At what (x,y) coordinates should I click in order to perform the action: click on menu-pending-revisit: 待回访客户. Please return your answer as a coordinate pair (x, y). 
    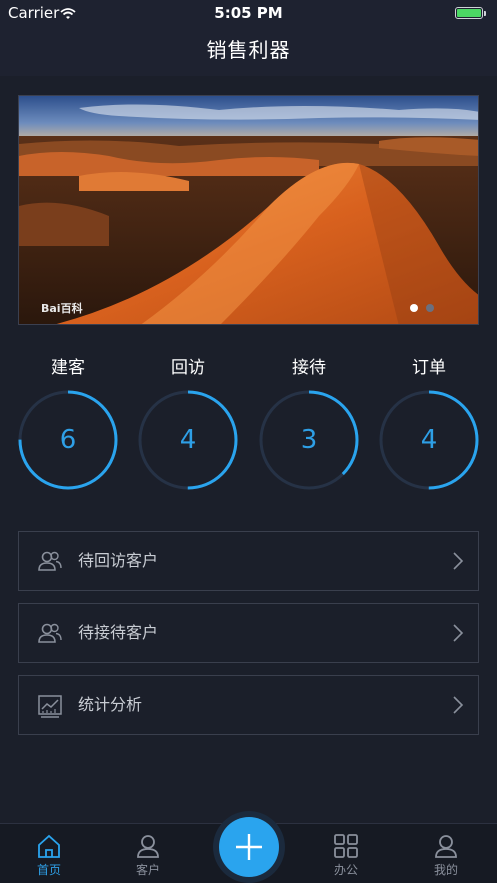
    Looking at the image, I should click on (248, 561).